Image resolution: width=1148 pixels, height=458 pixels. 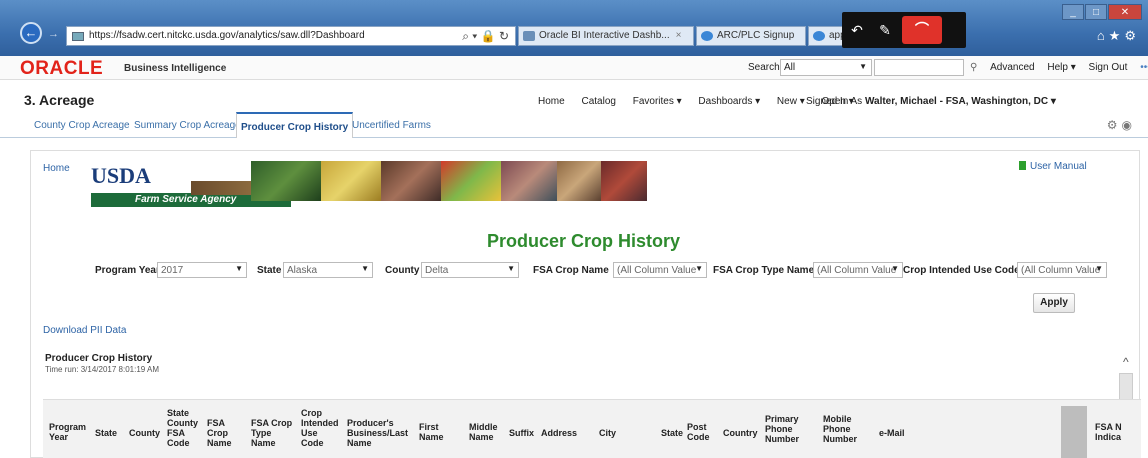 What do you see at coordinates (892, 433) in the screenshot?
I see `col-email: e-Mail` at bounding box center [892, 433].